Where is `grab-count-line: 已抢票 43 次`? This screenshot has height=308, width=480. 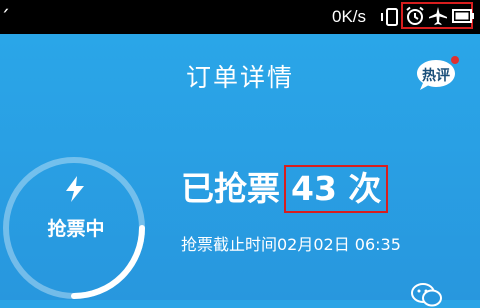 grab-count-line: 已抢票 43 次 is located at coordinates (285, 187).